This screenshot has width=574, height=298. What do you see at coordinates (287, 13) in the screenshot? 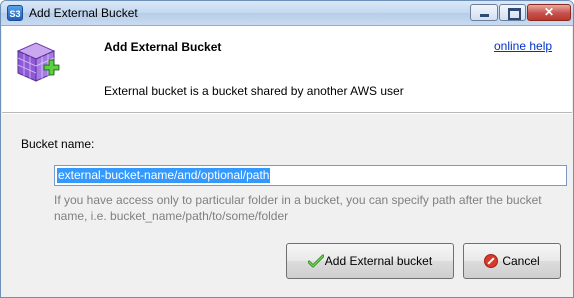
I see `title-bar: S3 Add External Bucket ✕` at bounding box center [287, 13].